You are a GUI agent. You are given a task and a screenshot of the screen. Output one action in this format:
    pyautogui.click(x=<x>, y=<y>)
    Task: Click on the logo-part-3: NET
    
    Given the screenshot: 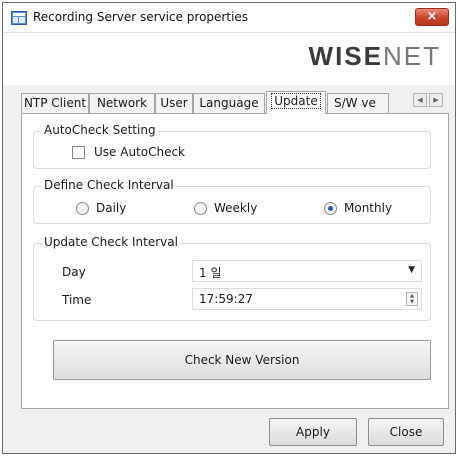 What is the action you would take?
    pyautogui.click(x=412, y=56)
    